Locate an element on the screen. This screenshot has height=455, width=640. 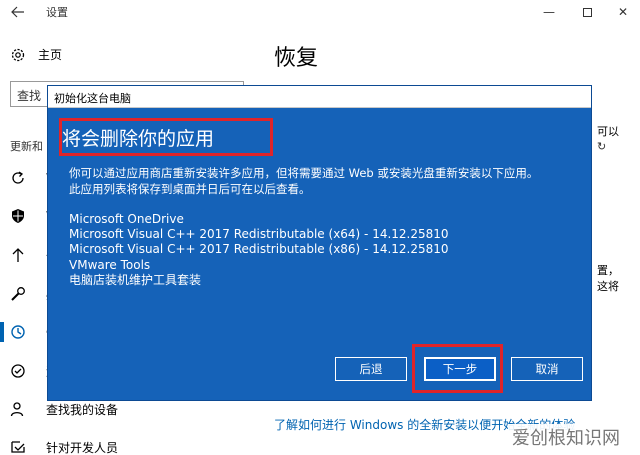
maximize-icon is located at coordinates (587, 12).